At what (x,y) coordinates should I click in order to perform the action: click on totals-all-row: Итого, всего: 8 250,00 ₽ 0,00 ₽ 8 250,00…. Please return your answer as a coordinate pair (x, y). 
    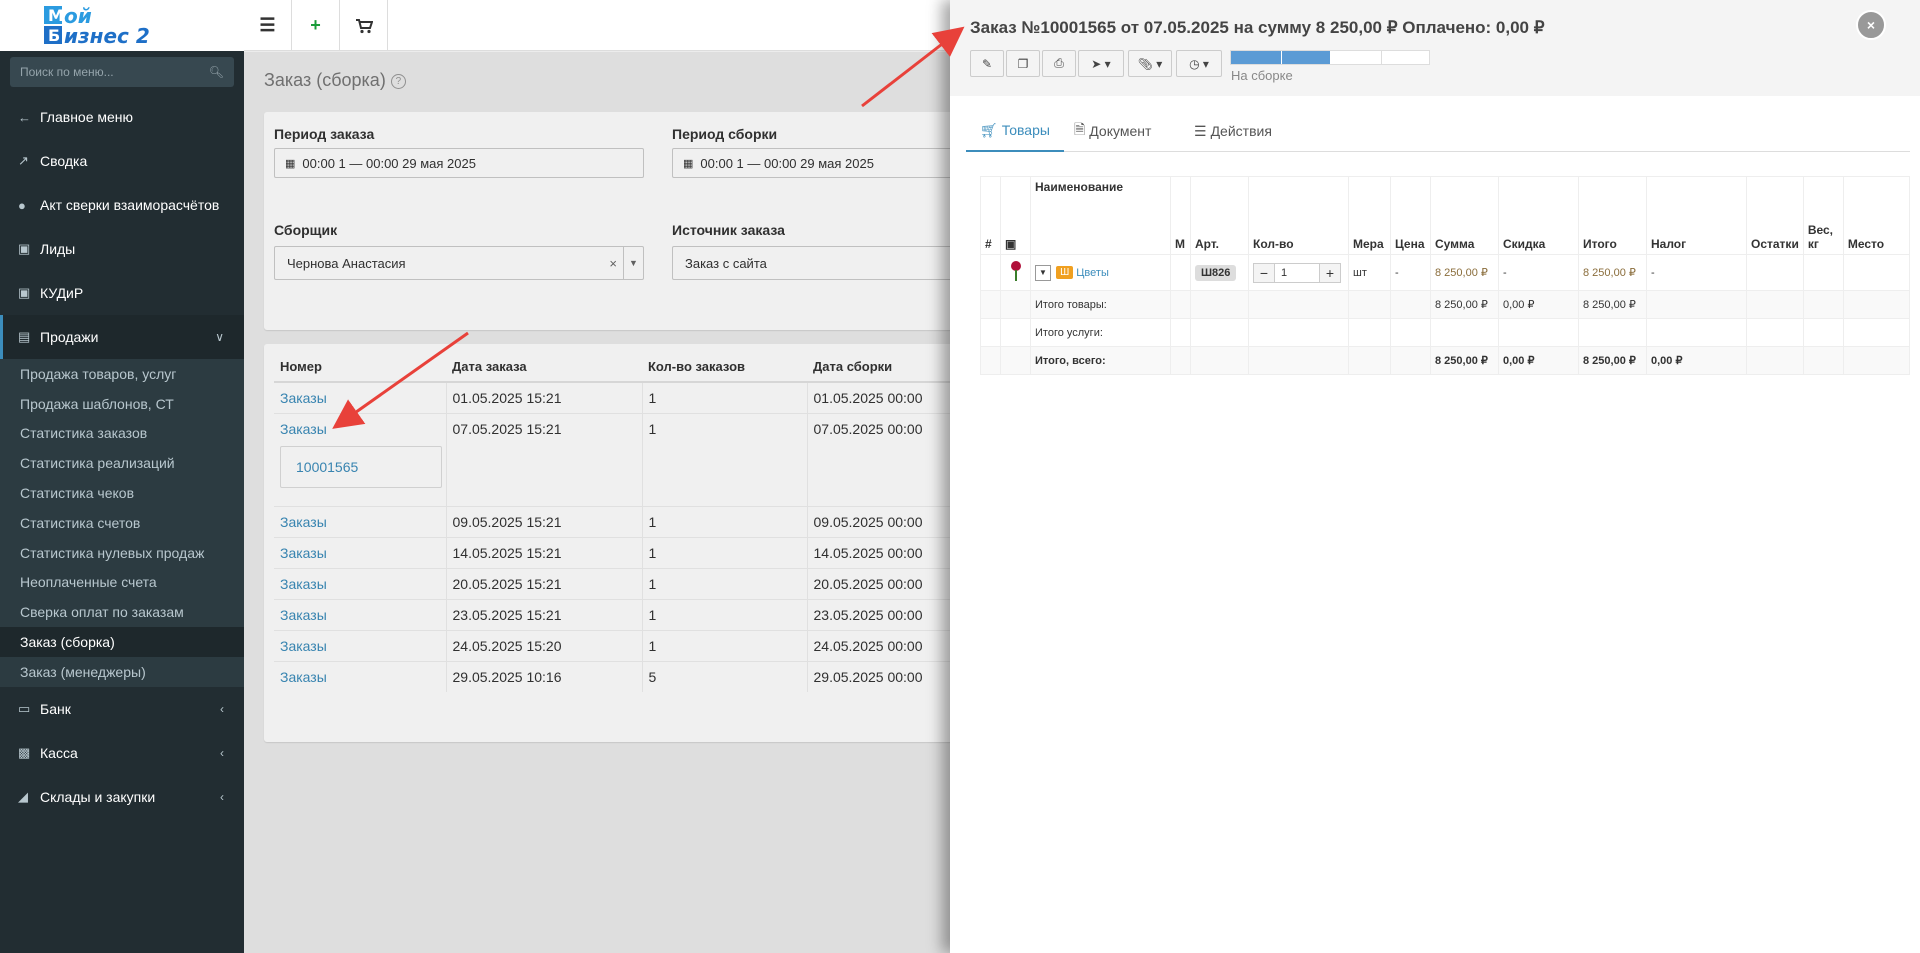
    Looking at the image, I should click on (1445, 360).